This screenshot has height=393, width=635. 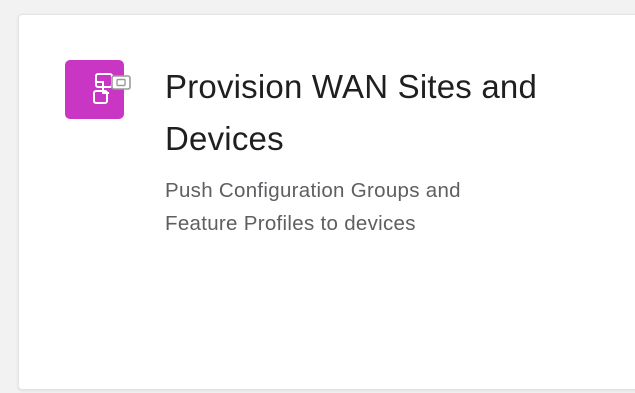 I want to click on card-title: Provision WAN Sites and Devices, so click(x=351, y=112).